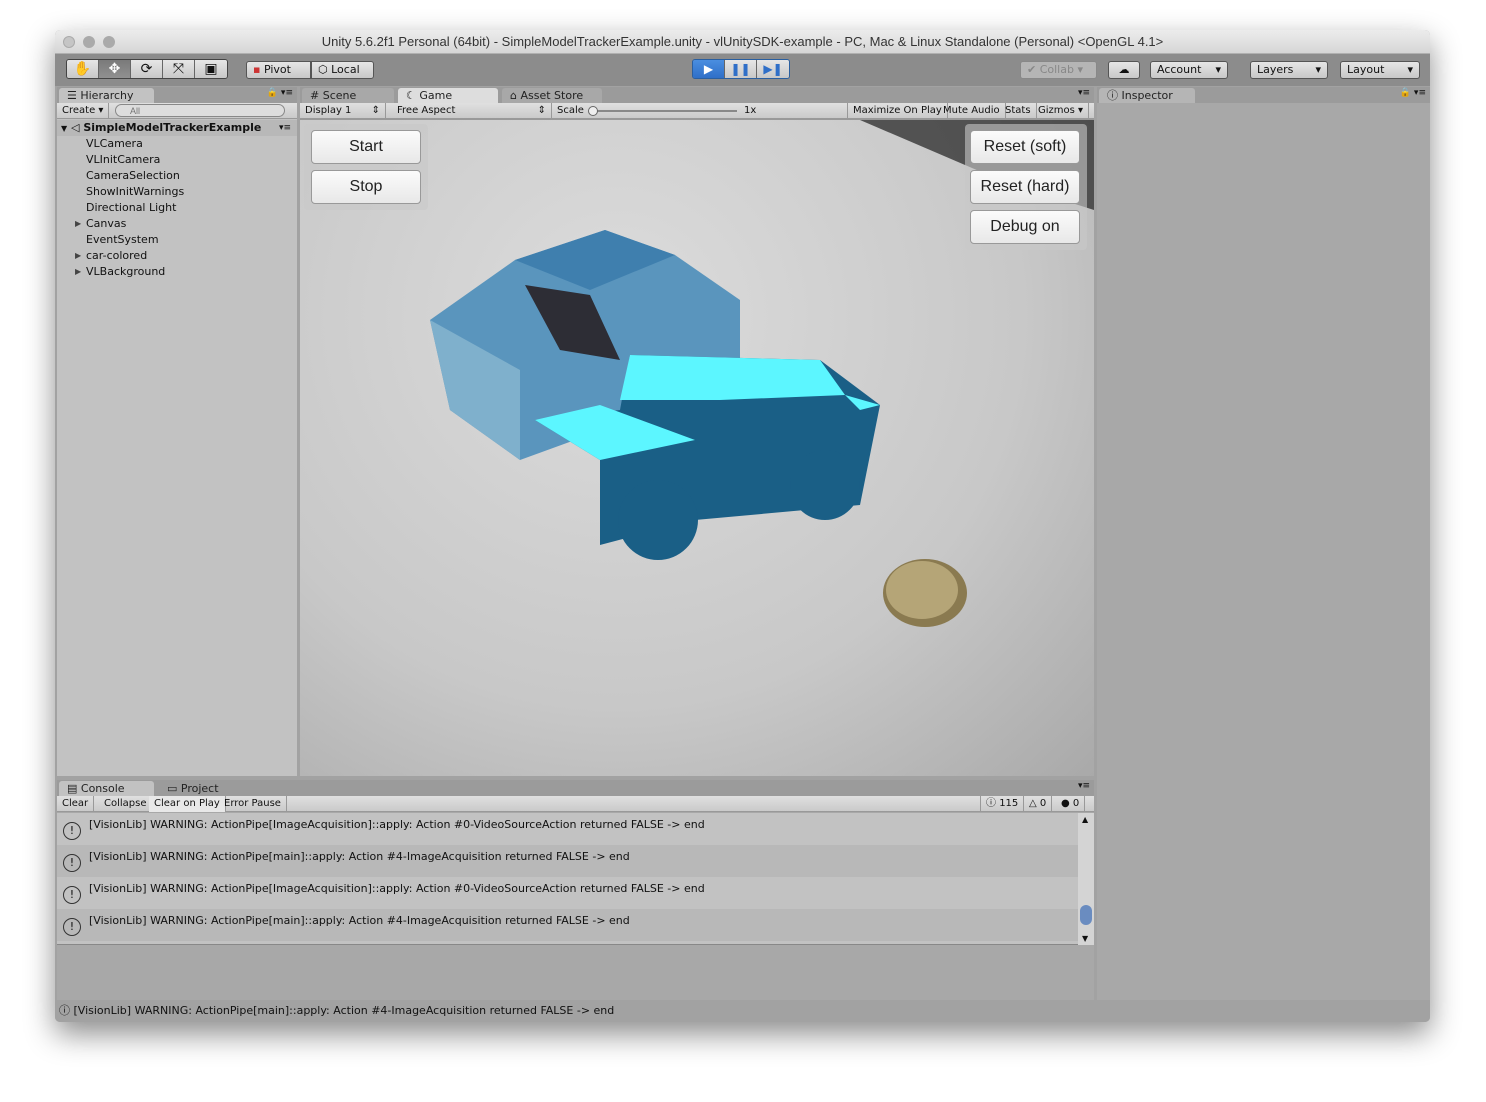 This screenshot has height=1102, width=1486. What do you see at coordinates (1084, 786) in the screenshot?
I see `console-menu-icon: ▾≡` at bounding box center [1084, 786].